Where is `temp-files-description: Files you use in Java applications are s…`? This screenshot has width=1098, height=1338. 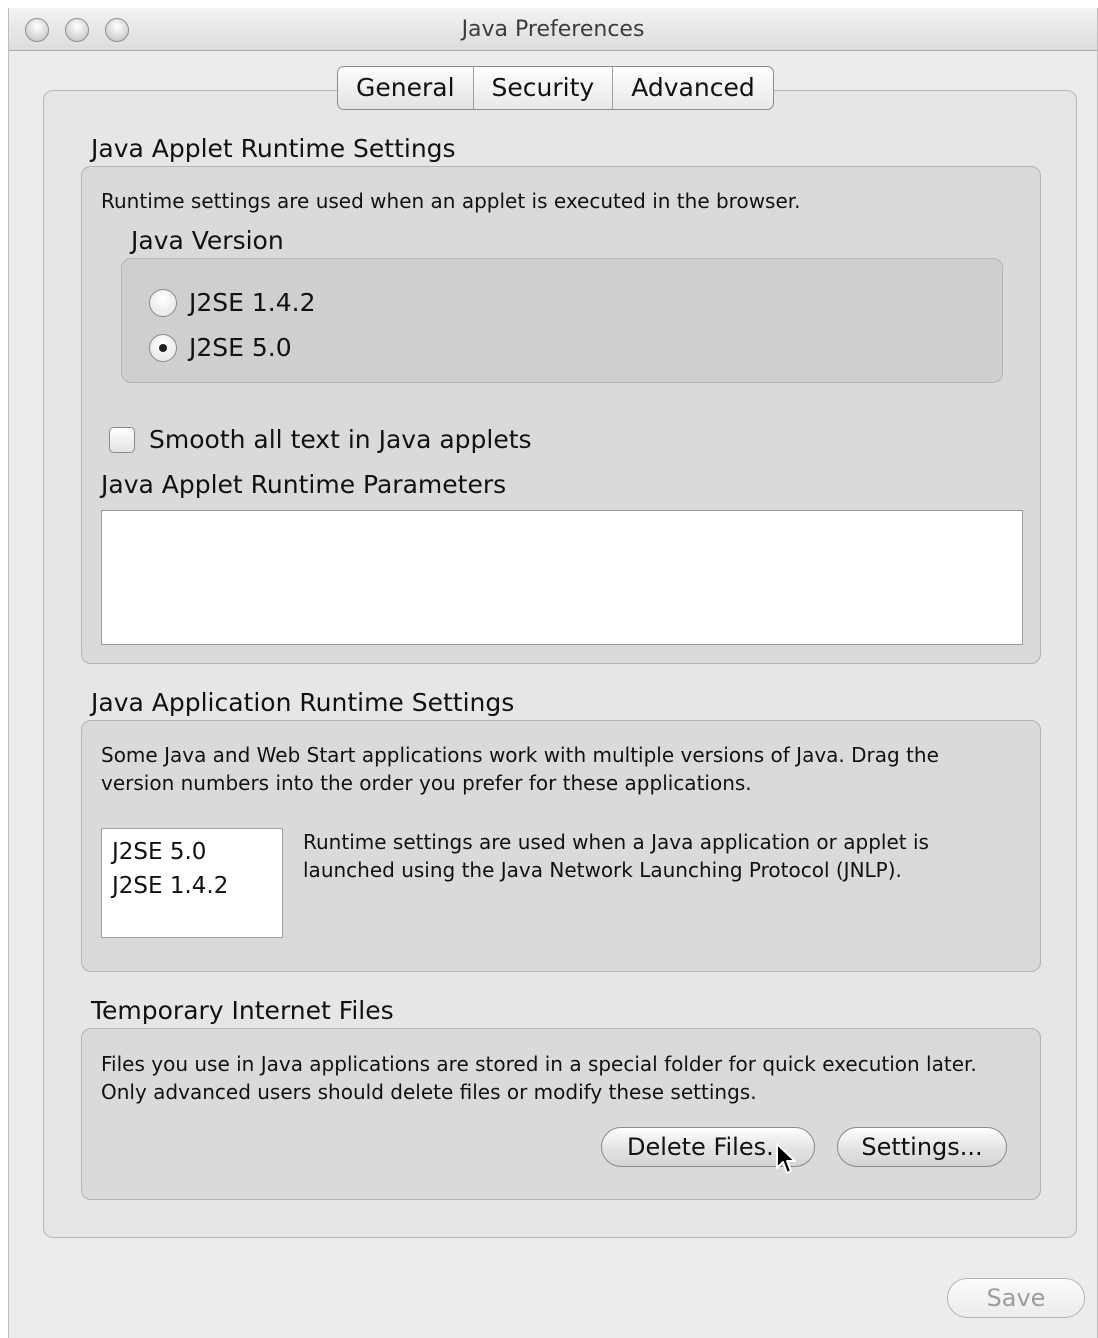
temp-files-description: Files you use in Java applications are s… is located at coordinates (539, 1078).